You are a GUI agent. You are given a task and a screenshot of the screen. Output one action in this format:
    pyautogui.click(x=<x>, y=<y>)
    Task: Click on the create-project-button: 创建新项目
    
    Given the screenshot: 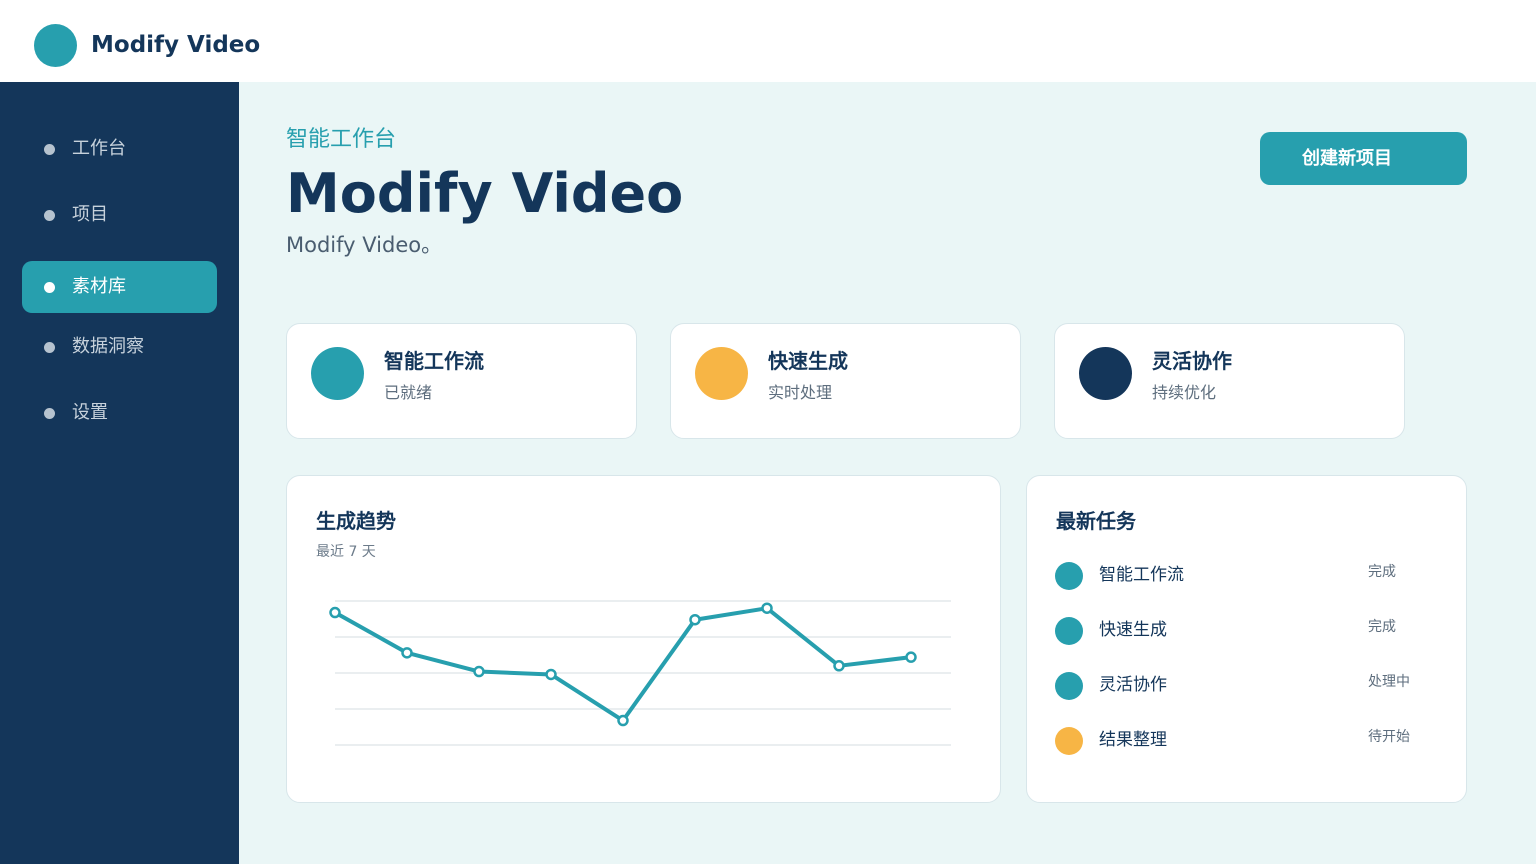 What is the action you would take?
    pyautogui.click(x=1363, y=158)
    